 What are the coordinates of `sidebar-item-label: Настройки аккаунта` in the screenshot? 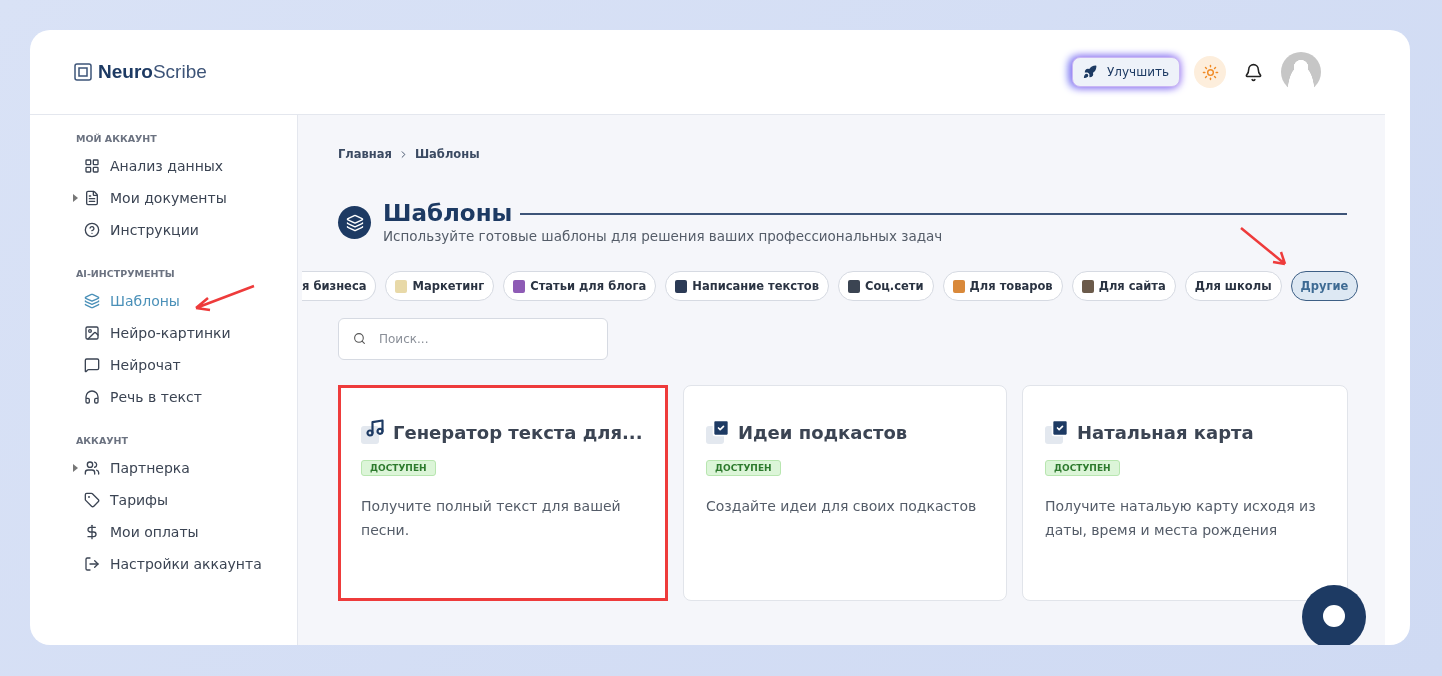 It's located at (186, 564).